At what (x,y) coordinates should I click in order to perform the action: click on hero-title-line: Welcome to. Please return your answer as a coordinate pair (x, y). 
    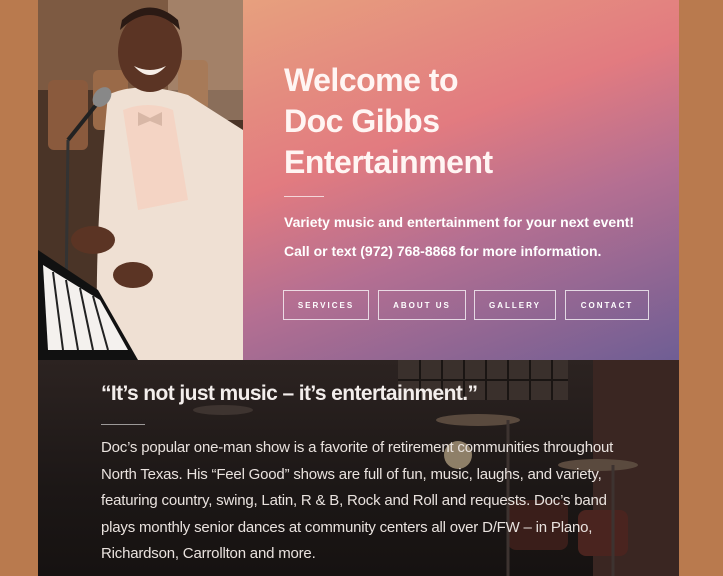
    Looking at the image, I should click on (371, 80).